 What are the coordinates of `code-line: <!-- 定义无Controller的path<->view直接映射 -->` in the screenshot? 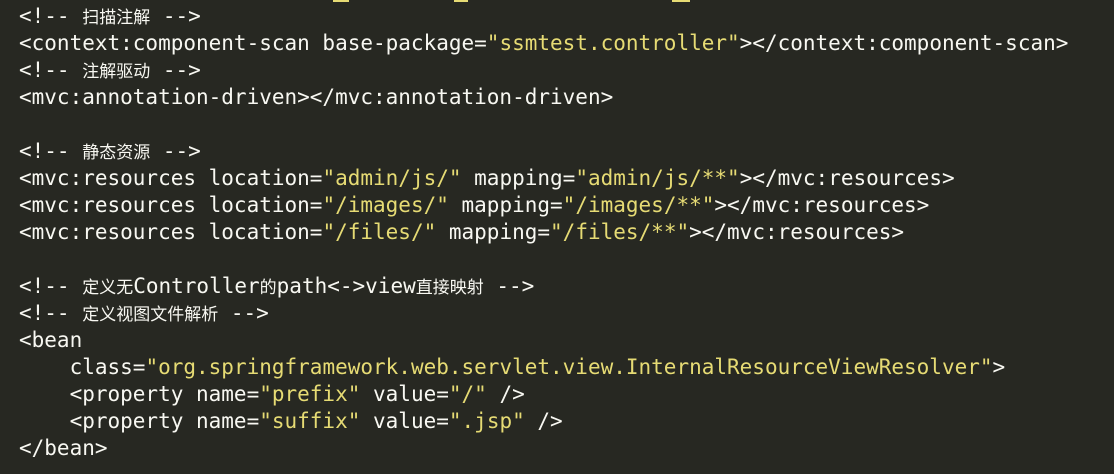 It's located at (543, 286).